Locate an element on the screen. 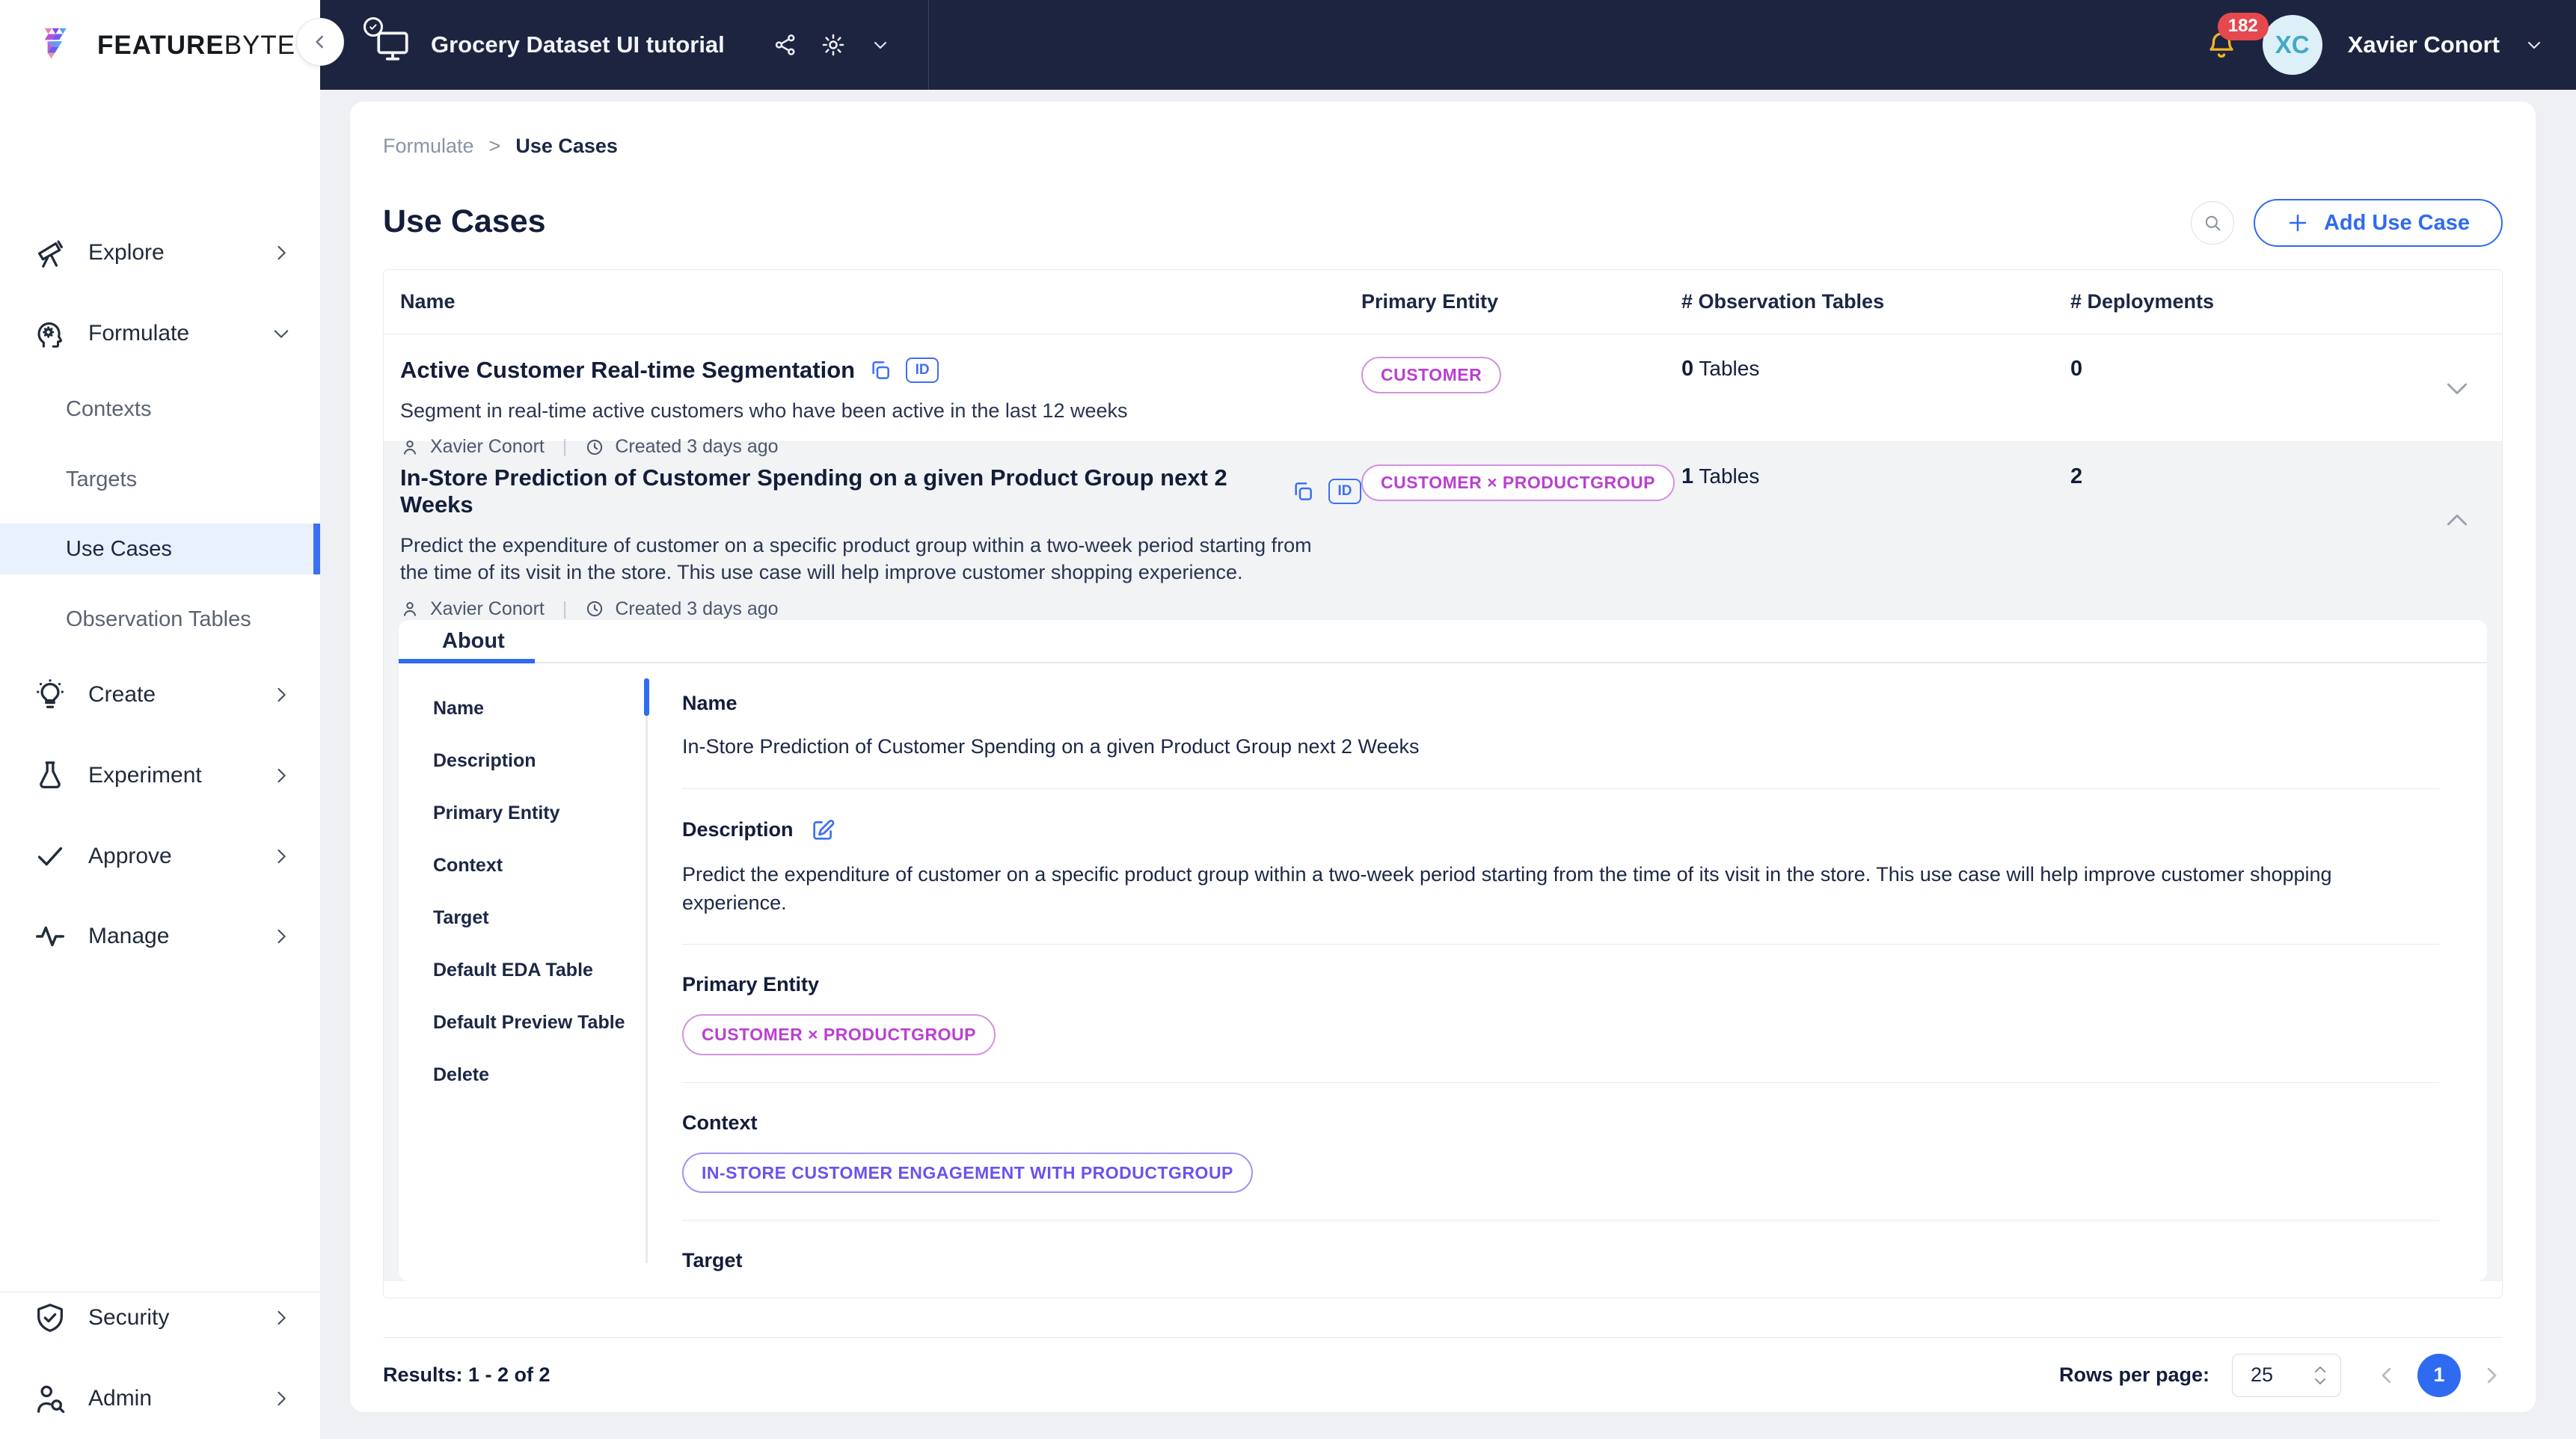 This screenshot has height=1439, width=2576. notifications-bell-icon: 182 is located at coordinates (2237, 37).